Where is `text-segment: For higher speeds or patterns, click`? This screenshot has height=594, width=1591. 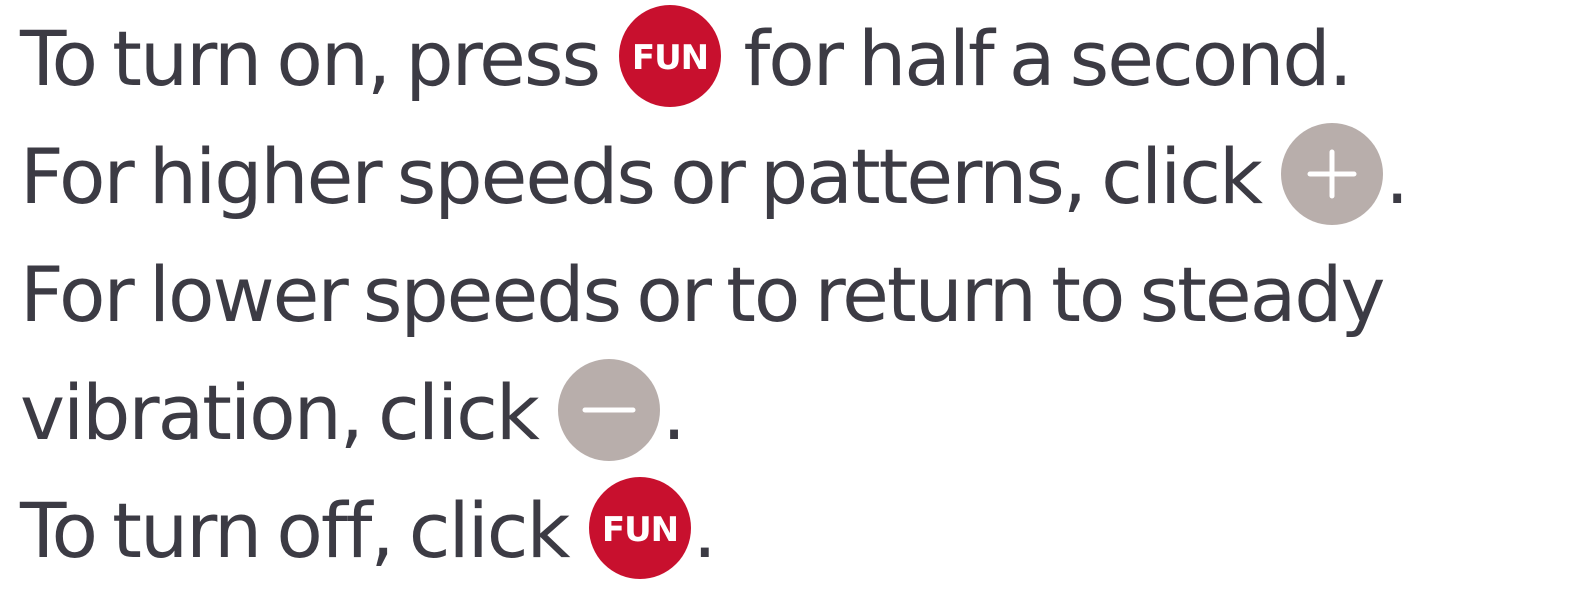
text-segment: For higher speeds or patterns, click is located at coordinates (641, 176).